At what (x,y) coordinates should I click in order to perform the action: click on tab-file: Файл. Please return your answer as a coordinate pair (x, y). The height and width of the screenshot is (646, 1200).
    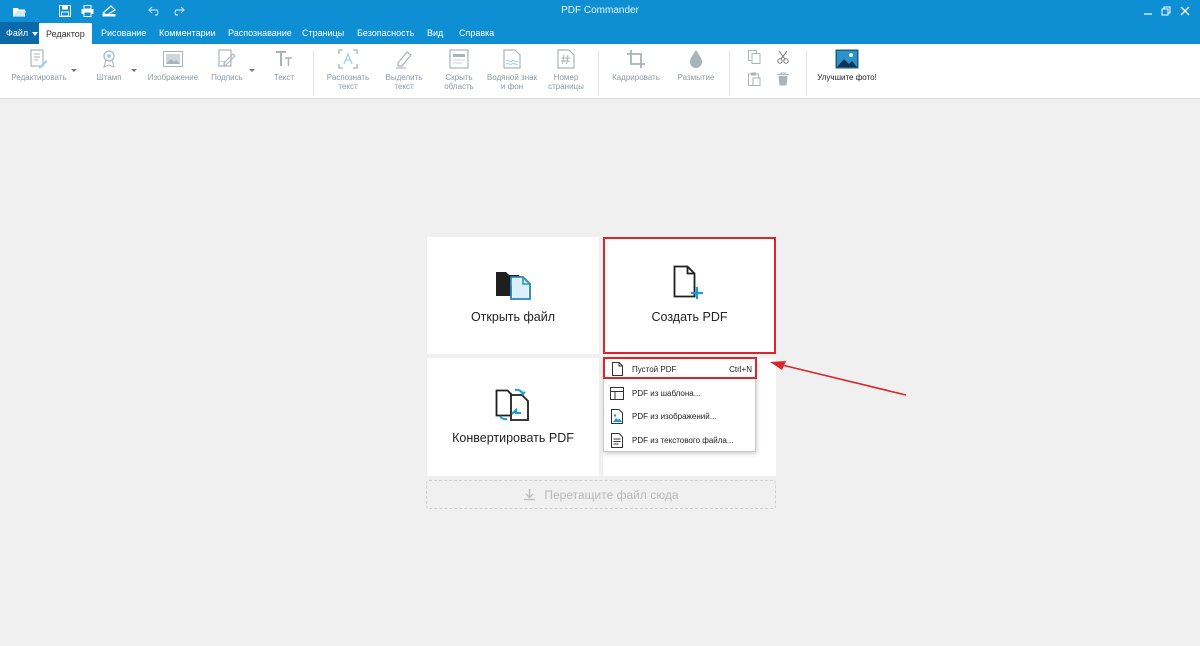
    Looking at the image, I should click on (22, 33).